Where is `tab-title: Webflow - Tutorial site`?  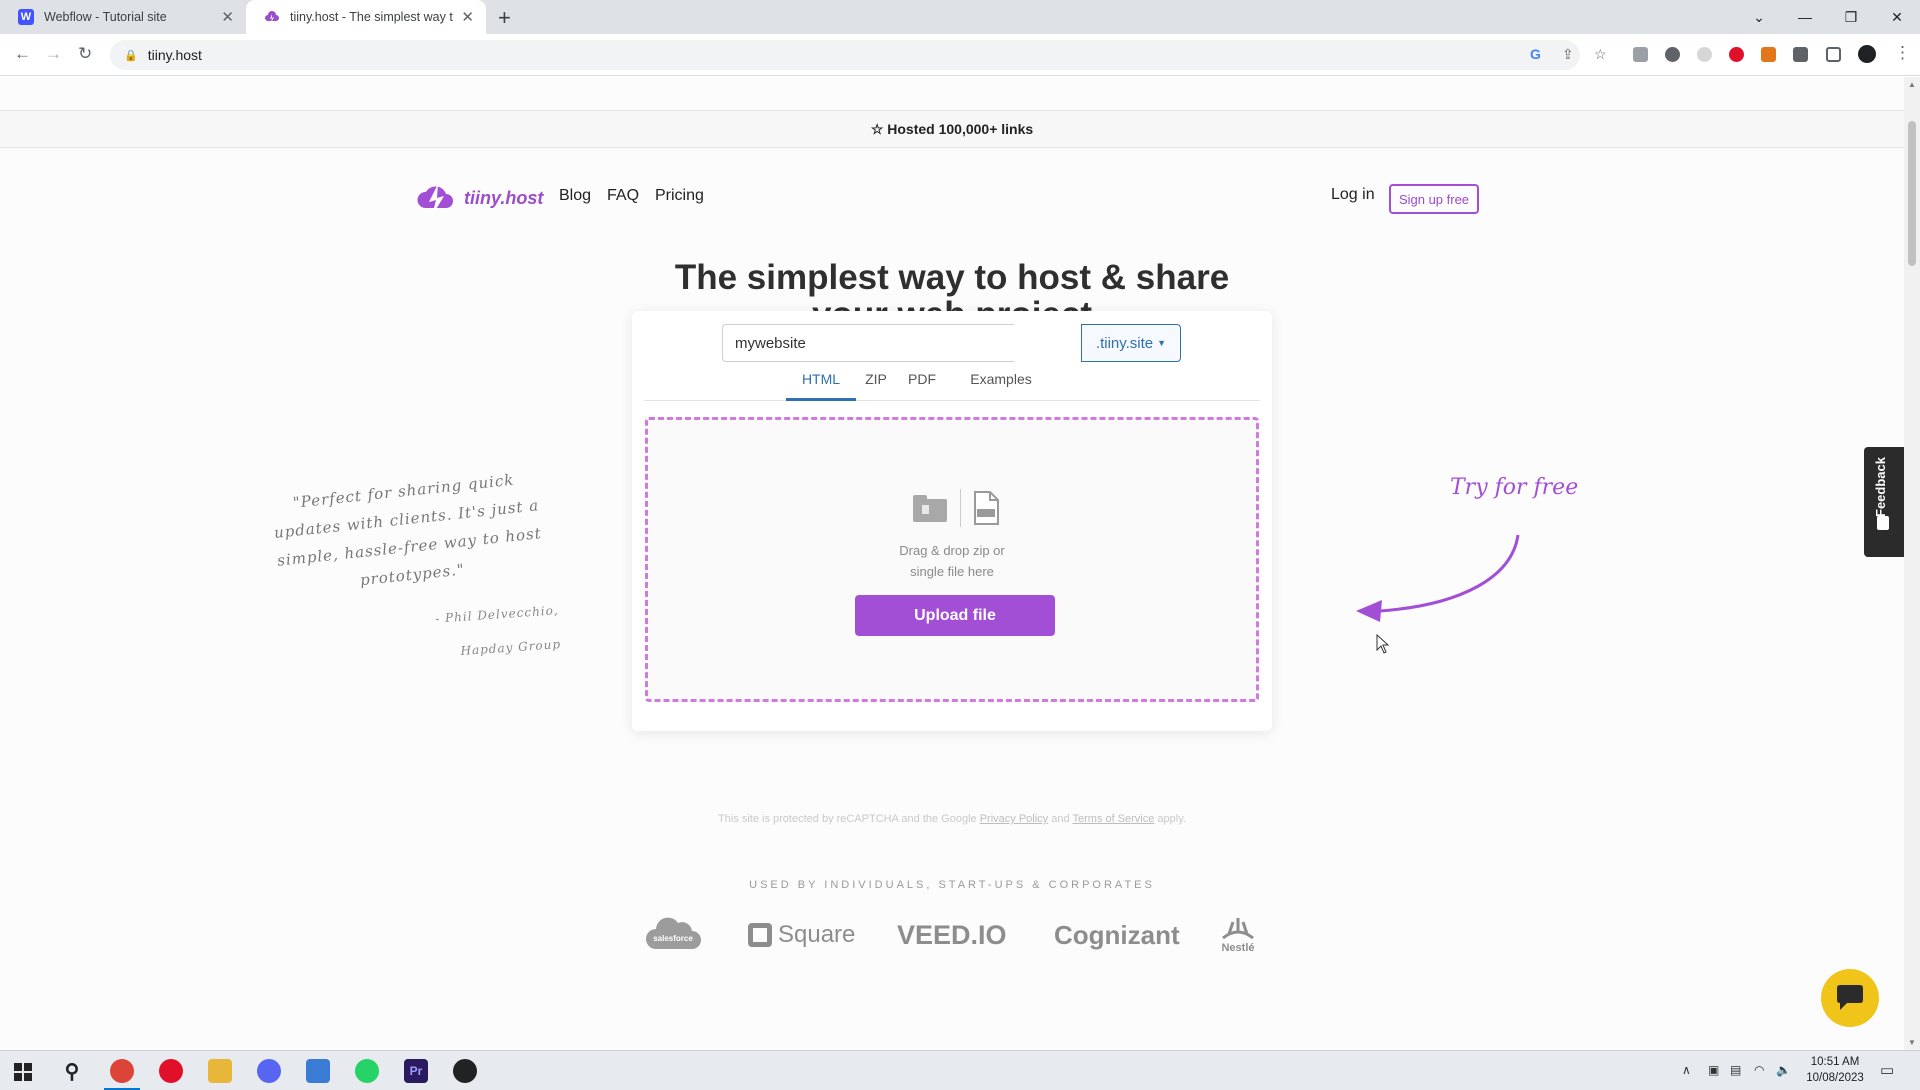
tab-title: Webflow - Tutorial site is located at coordinates (105, 17).